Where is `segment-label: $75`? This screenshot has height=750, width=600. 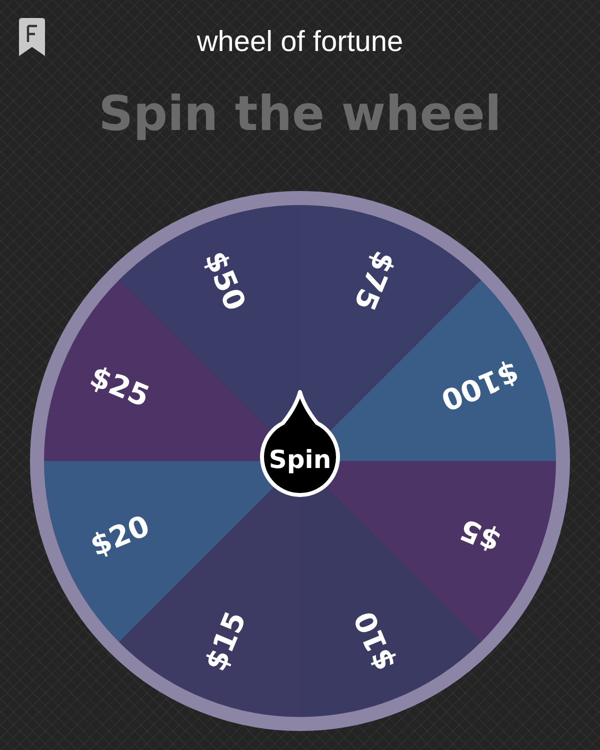
segment-label: $75 is located at coordinates (374, 281).